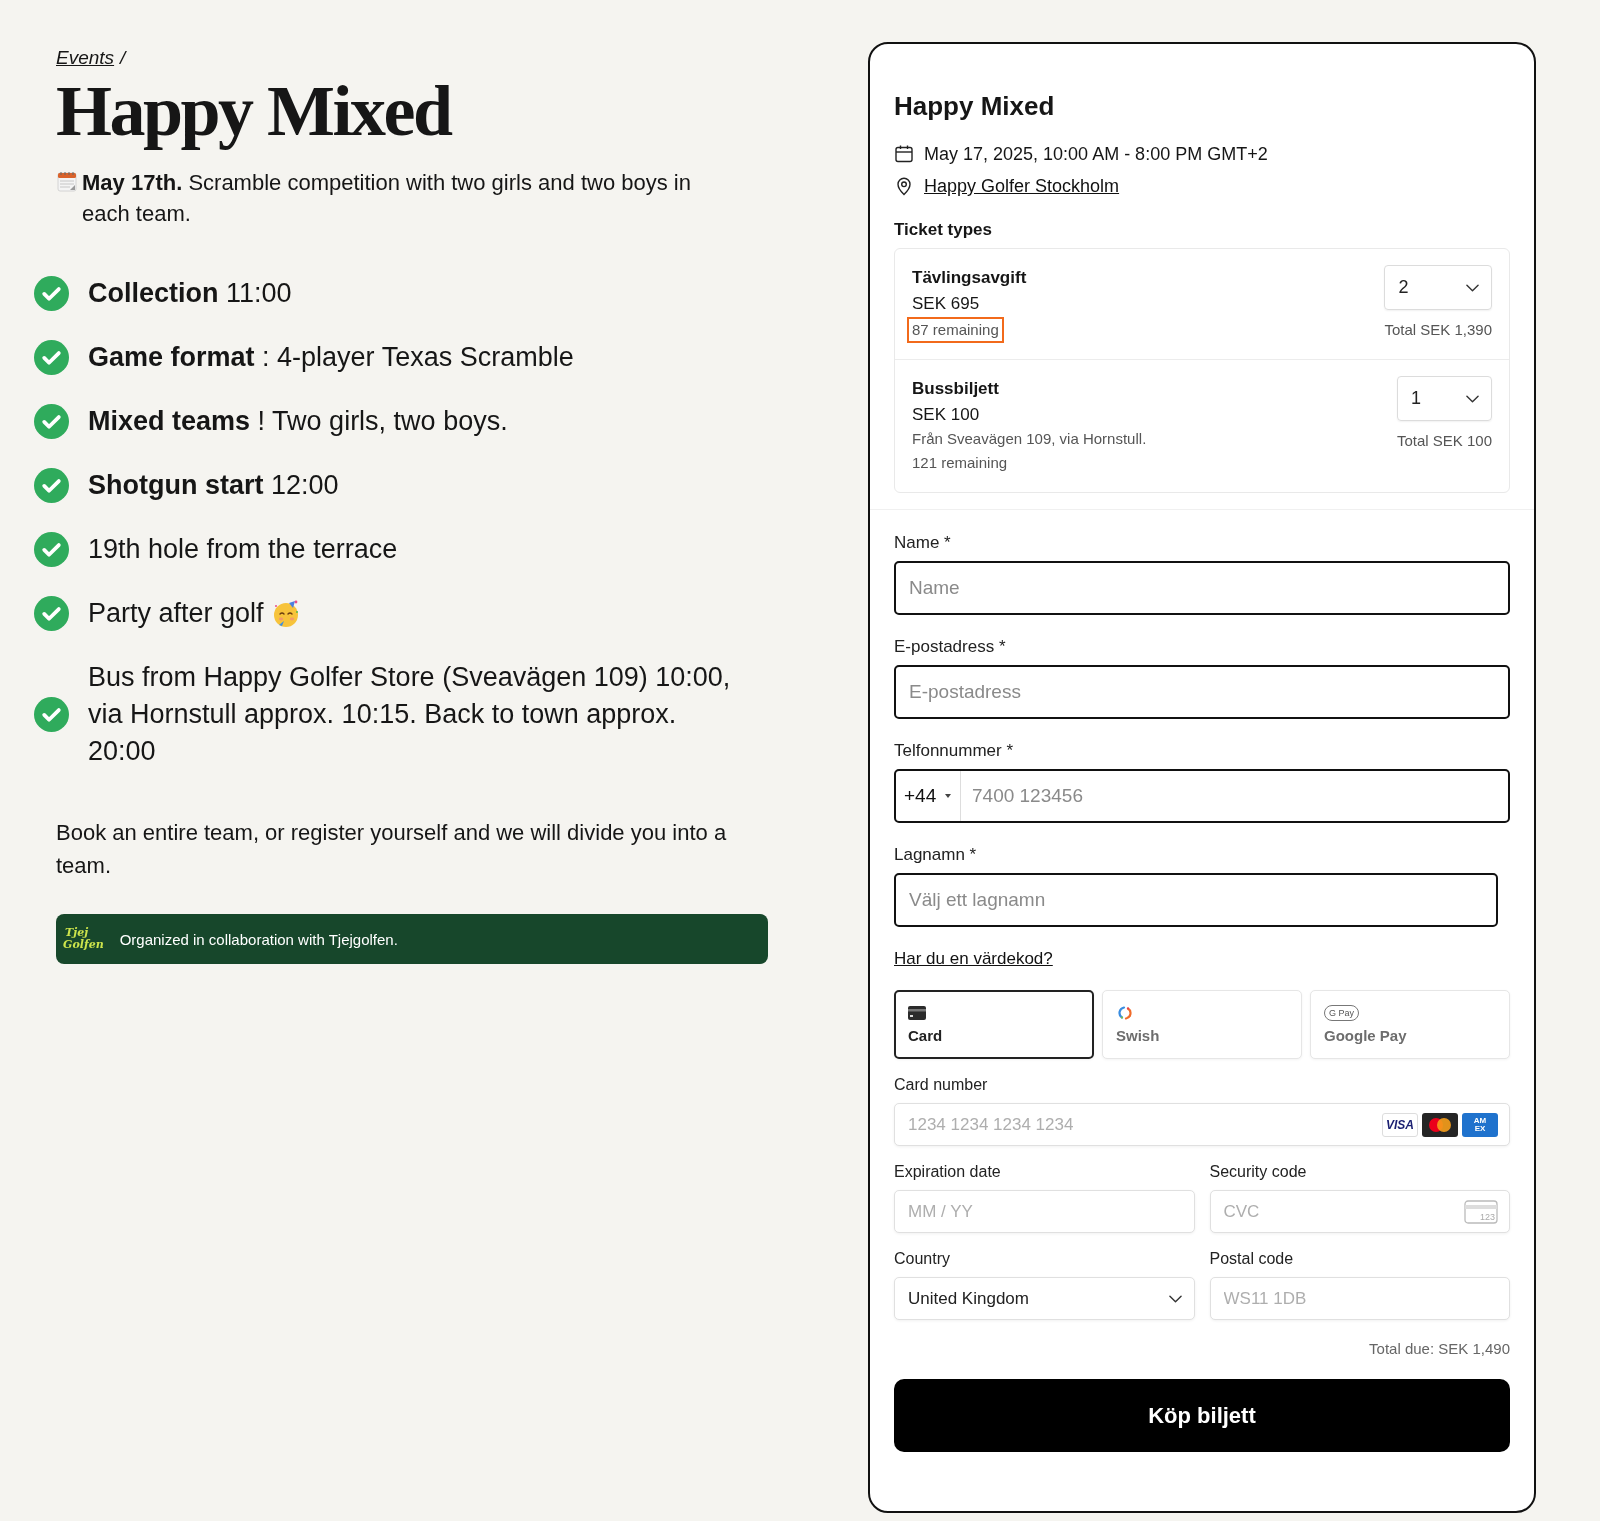 Image resolution: width=1600 pixels, height=1521 pixels. What do you see at coordinates (1438, 287) in the screenshot?
I see `quantity-select: 2` at bounding box center [1438, 287].